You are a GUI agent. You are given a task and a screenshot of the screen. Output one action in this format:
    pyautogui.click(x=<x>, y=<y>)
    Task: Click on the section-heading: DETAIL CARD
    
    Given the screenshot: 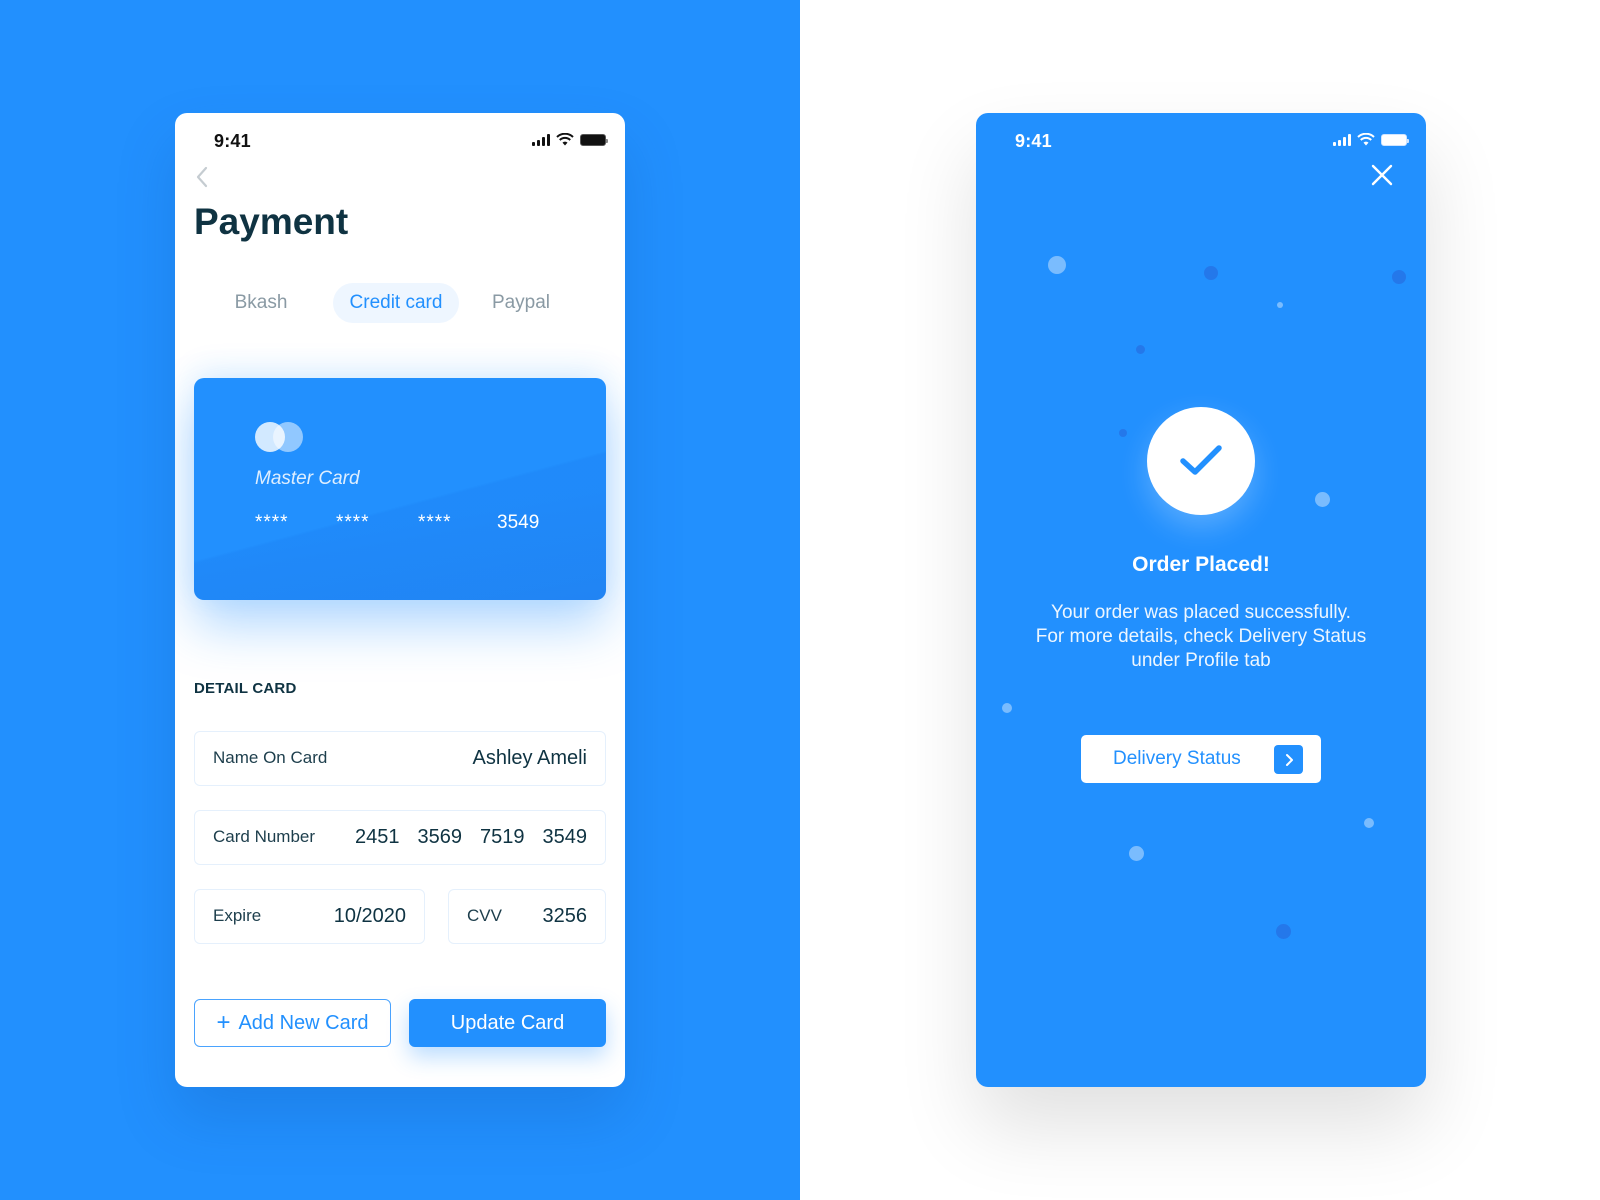 What is the action you would take?
    pyautogui.click(x=245, y=688)
    